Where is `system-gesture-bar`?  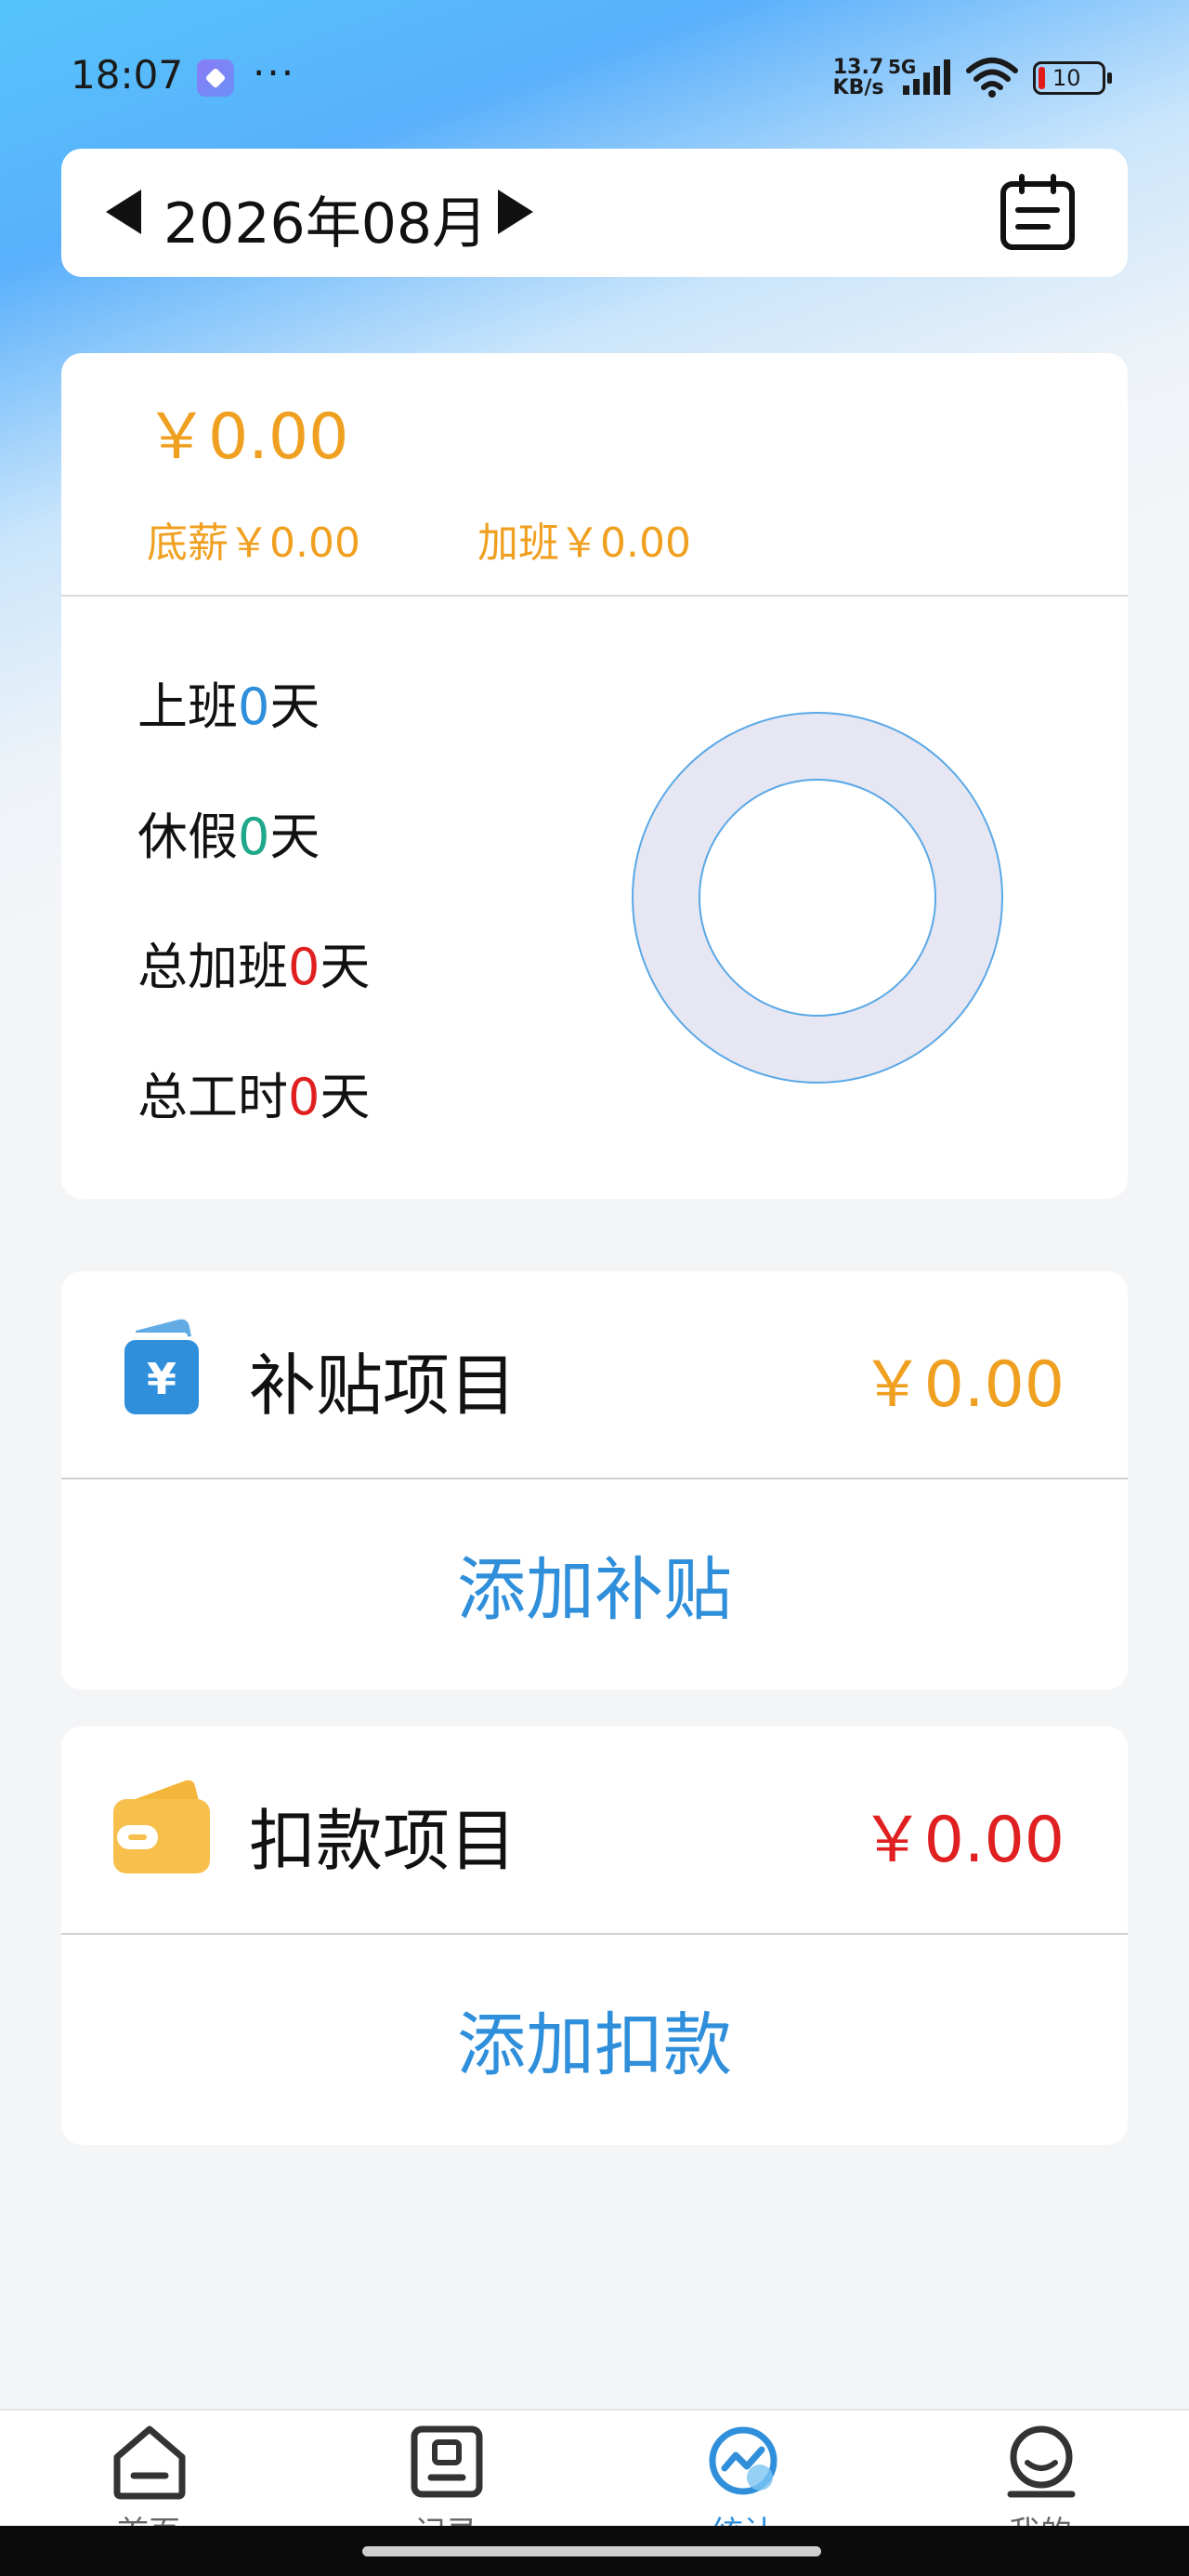
system-gesture-bar is located at coordinates (594, 2551).